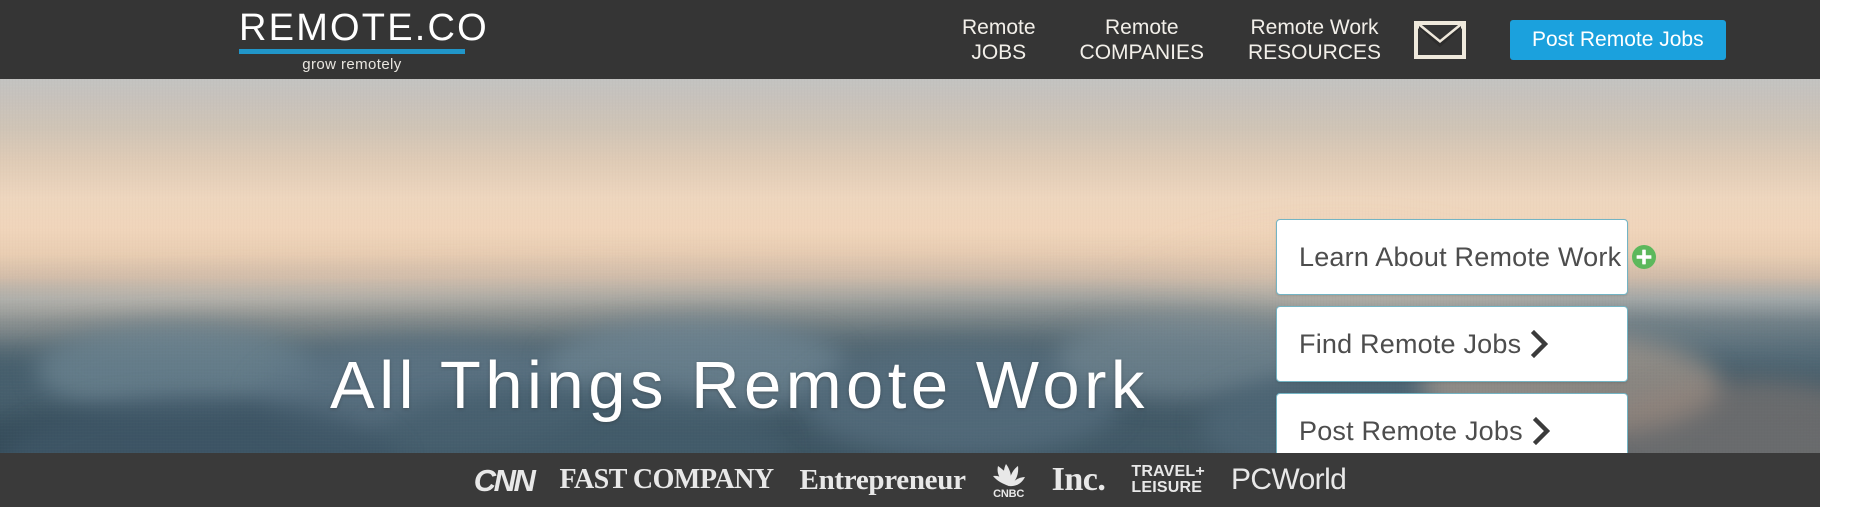 Image resolution: width=1857 pixels, height=507 pixels. I want to click on hero-cta-stack: Learn About Remote Work Find Remote Jobs, so click(1466, 336).